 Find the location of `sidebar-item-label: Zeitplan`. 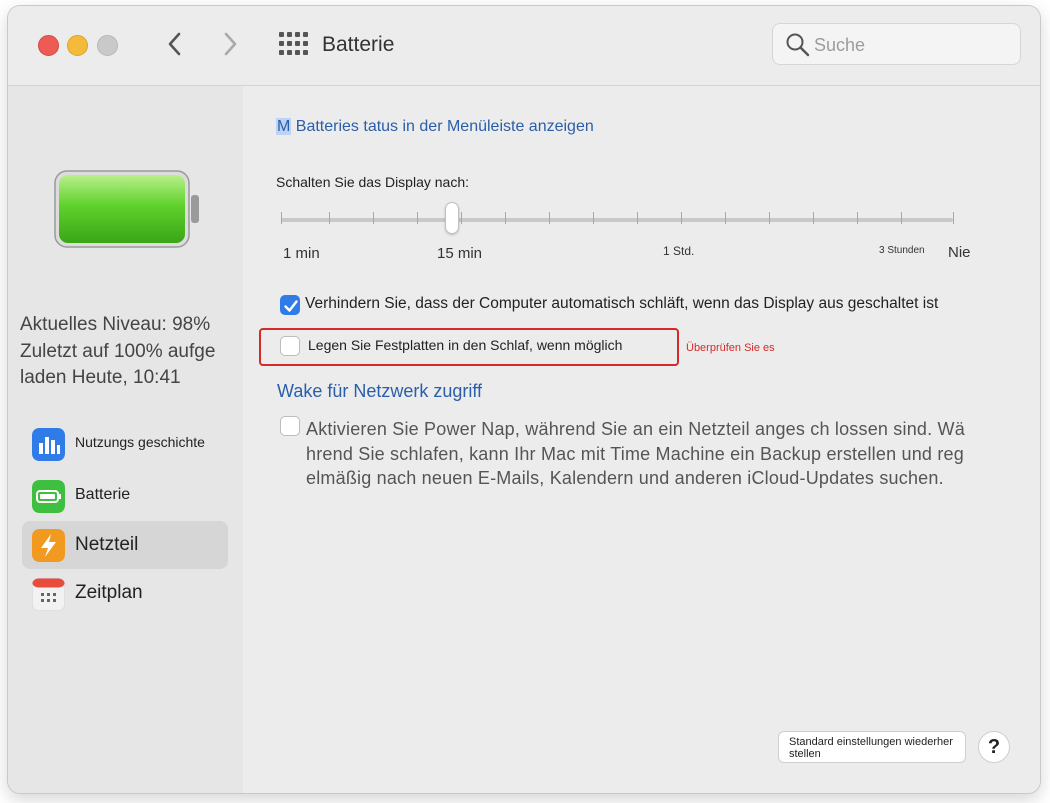

sidebar-item-label: Zeitplan is located at coordinates (109, 592).